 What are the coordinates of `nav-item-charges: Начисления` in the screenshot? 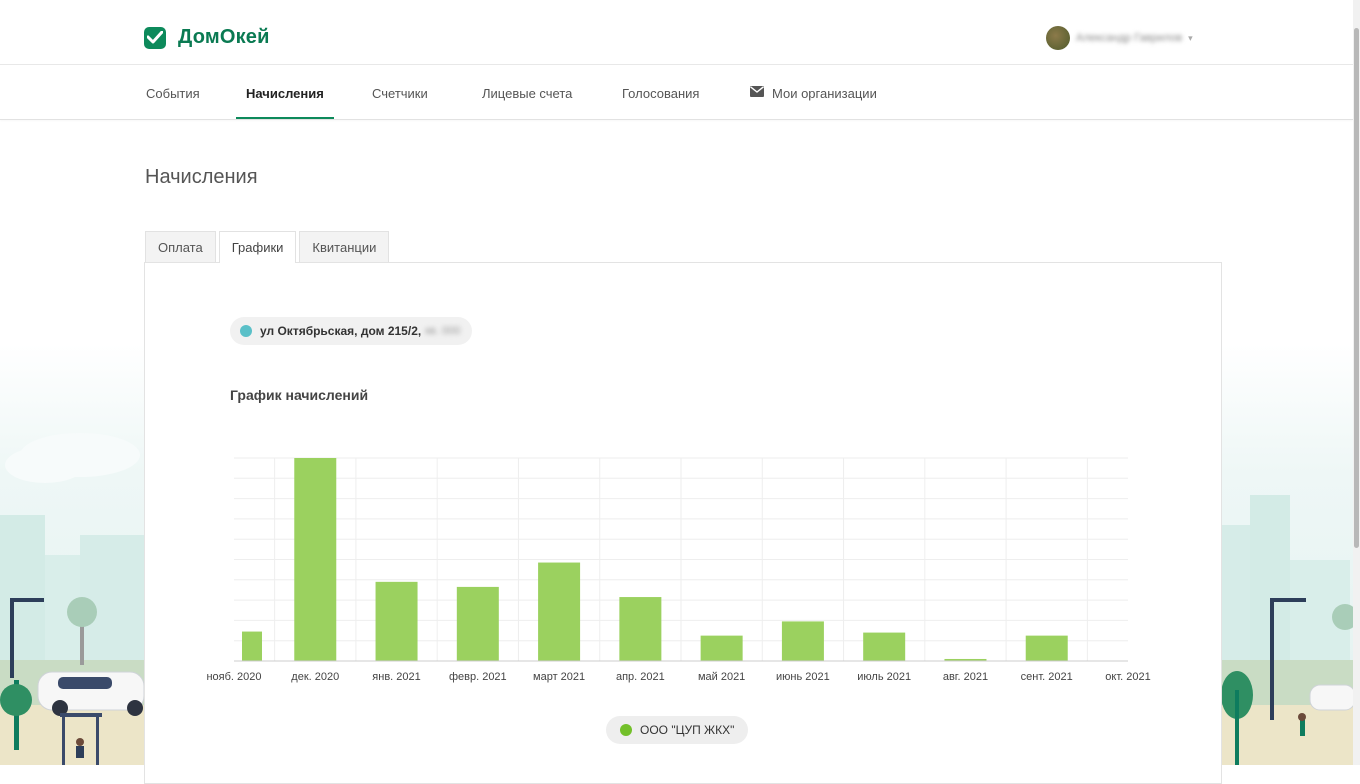 It's located at (285, 92).